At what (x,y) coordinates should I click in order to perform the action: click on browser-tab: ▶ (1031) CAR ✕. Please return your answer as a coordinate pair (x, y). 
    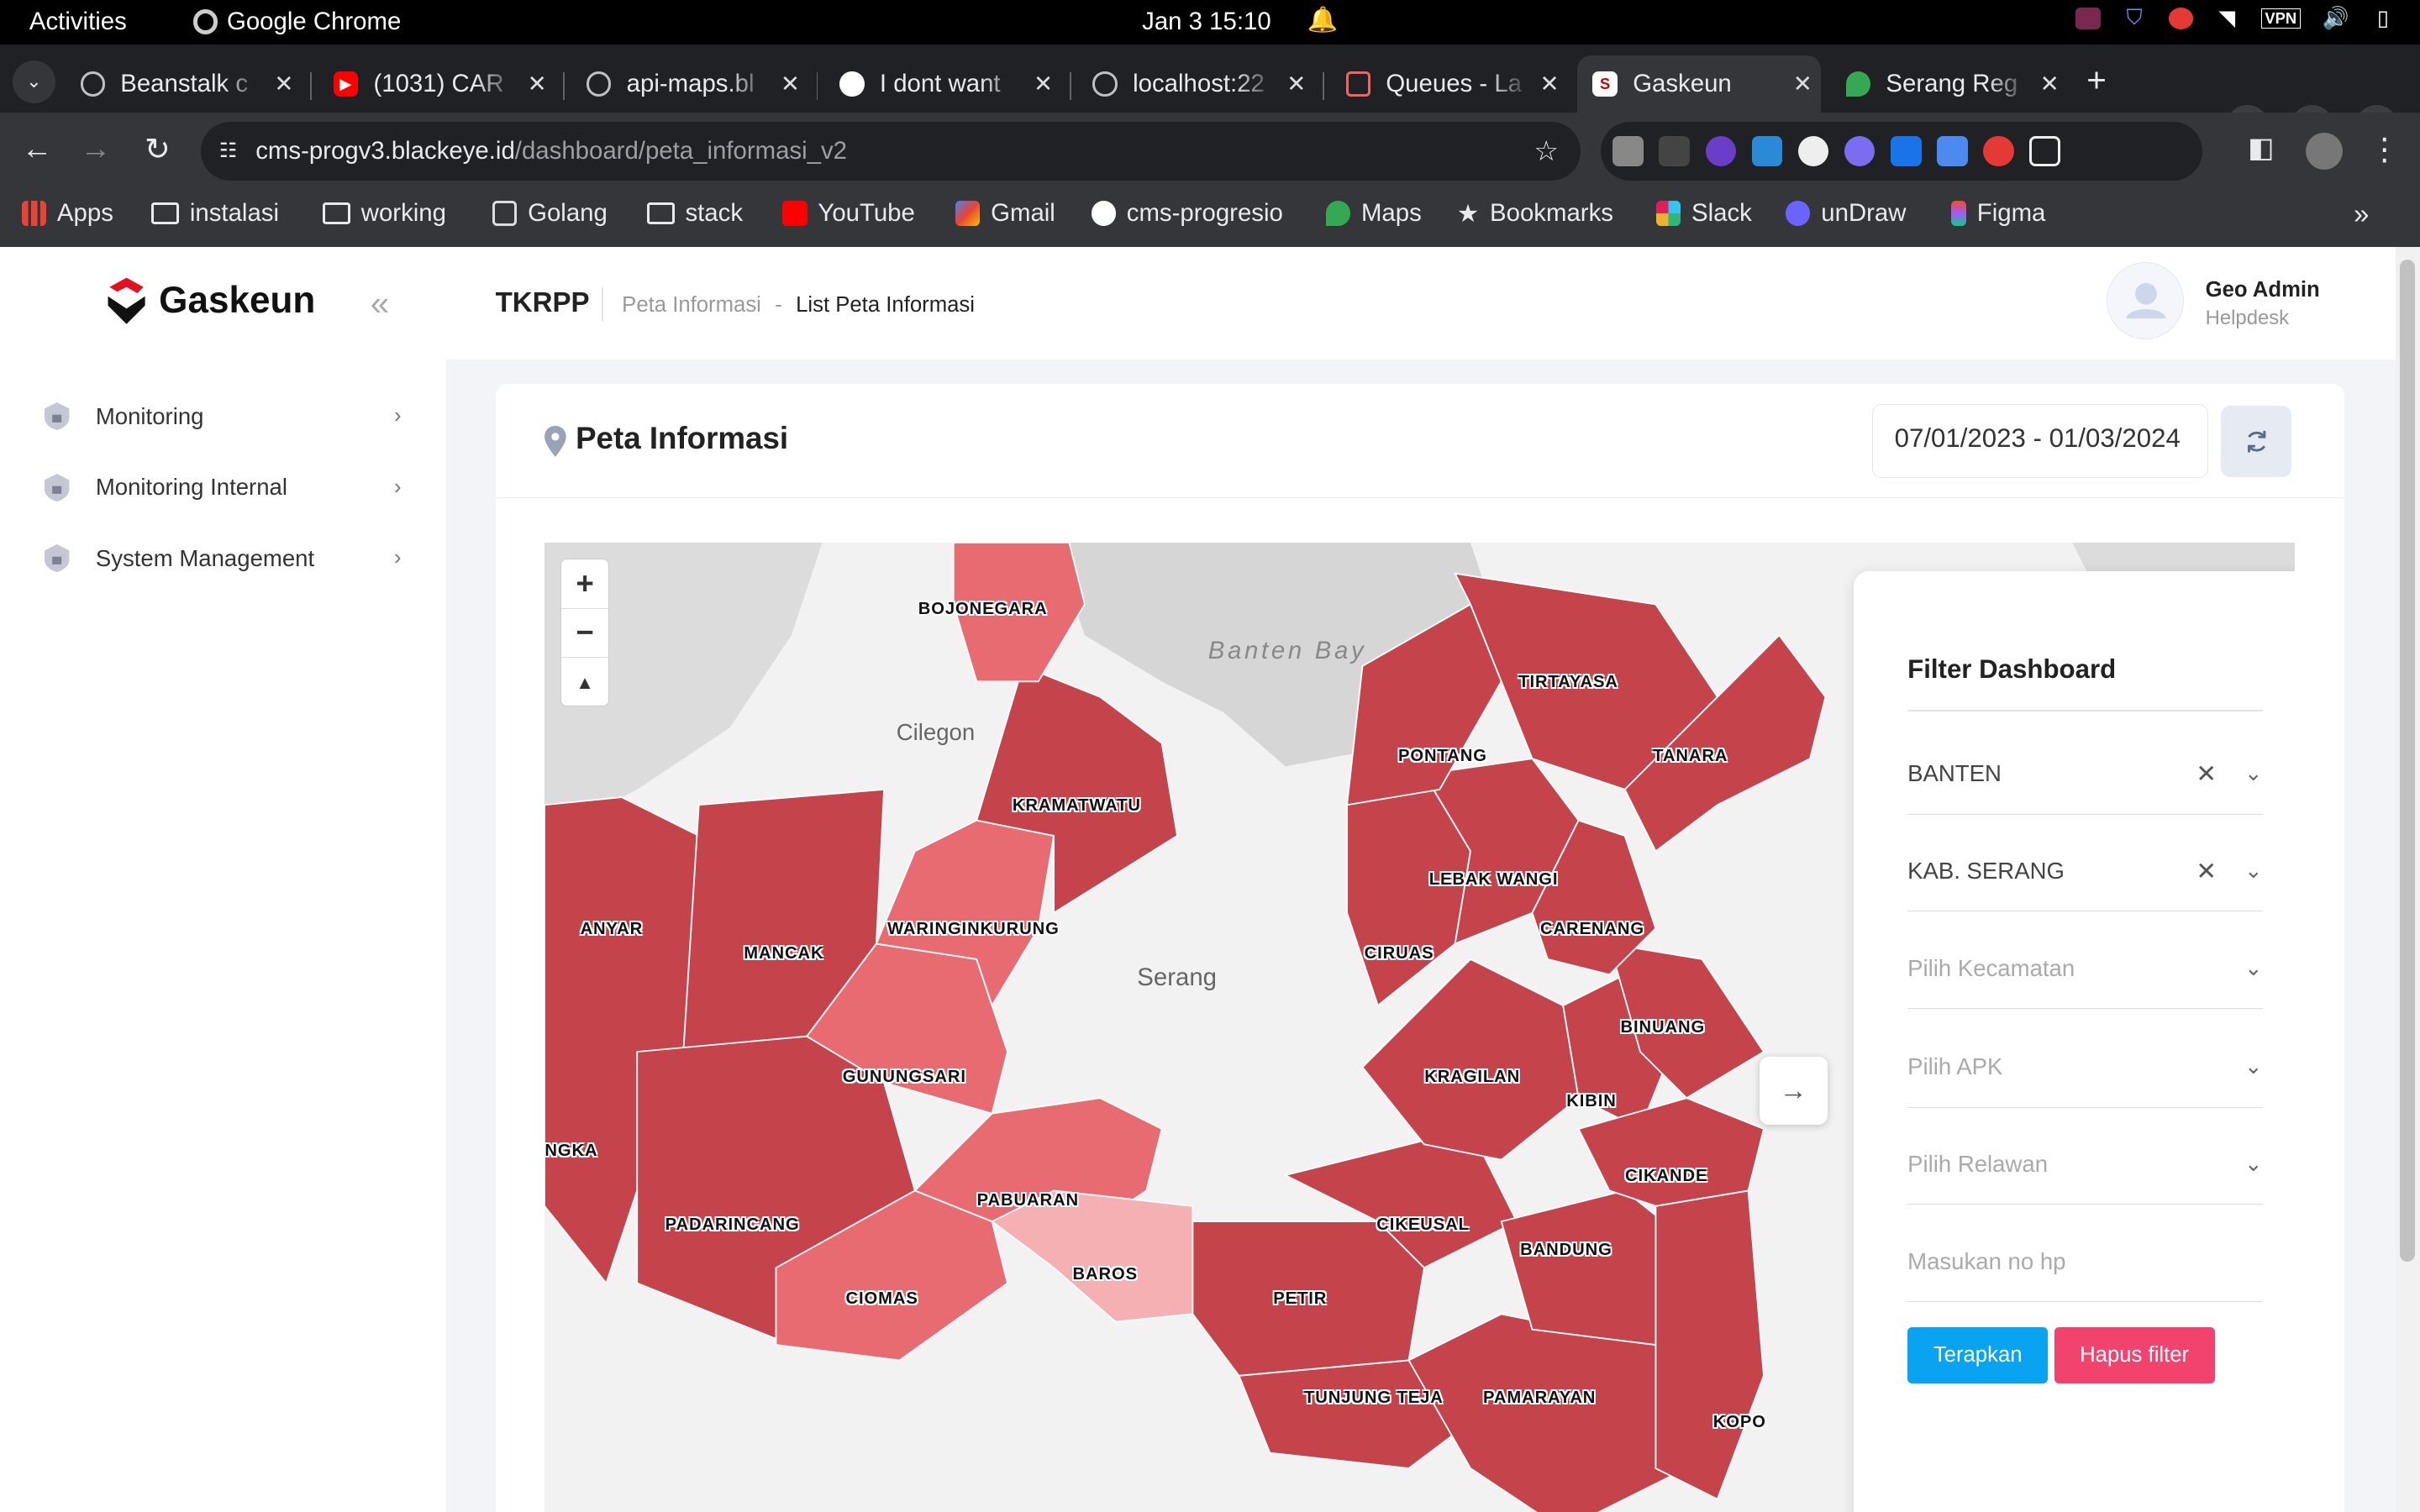
    Looking at the image, I should click on (436, 84).